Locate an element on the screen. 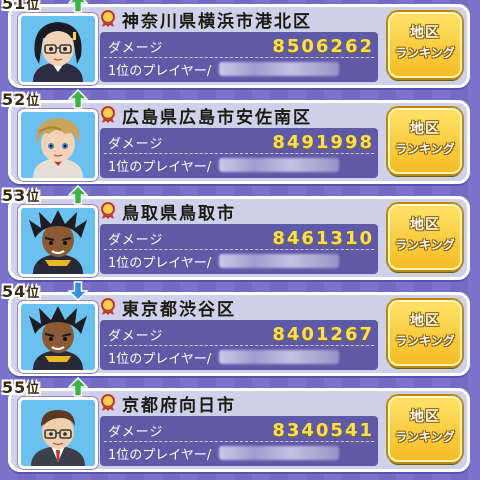  region-name: 広島県広島市安佐南区 is located at coordinates (217, 117).